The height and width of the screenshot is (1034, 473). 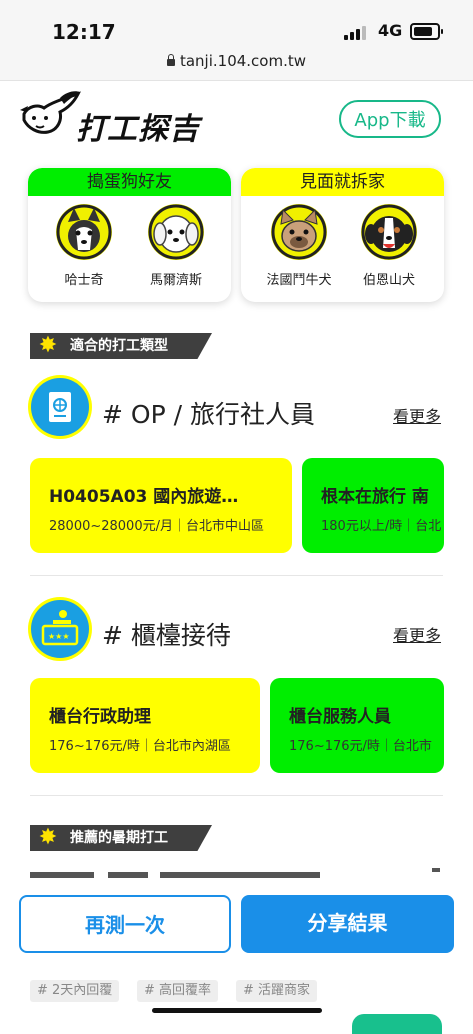 I want to click on browser-url-bar: tanji.104.com.tw, so click(x=236, y=66).